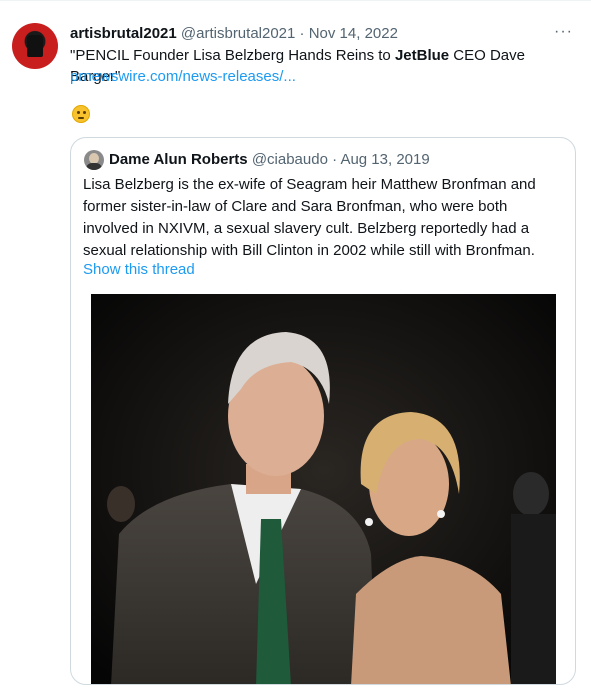 The width and height of the screenshot is (591, 697). Describe the element at coordinates (81, 114) in the screenshot. I see `thinking-face-icon` at that location.